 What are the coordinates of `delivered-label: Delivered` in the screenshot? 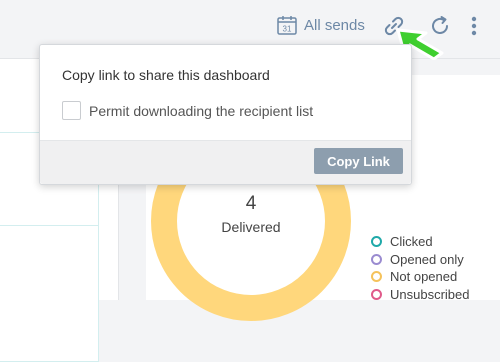 It's located at (251, 227).